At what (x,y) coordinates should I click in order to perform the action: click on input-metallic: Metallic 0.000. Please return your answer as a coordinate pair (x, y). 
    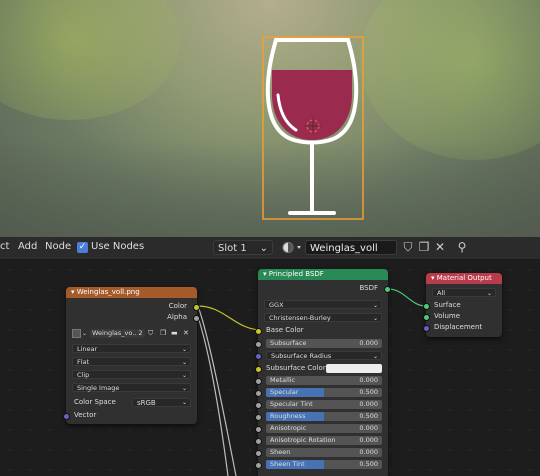
    Looking at the image, I should click on (321, 380).